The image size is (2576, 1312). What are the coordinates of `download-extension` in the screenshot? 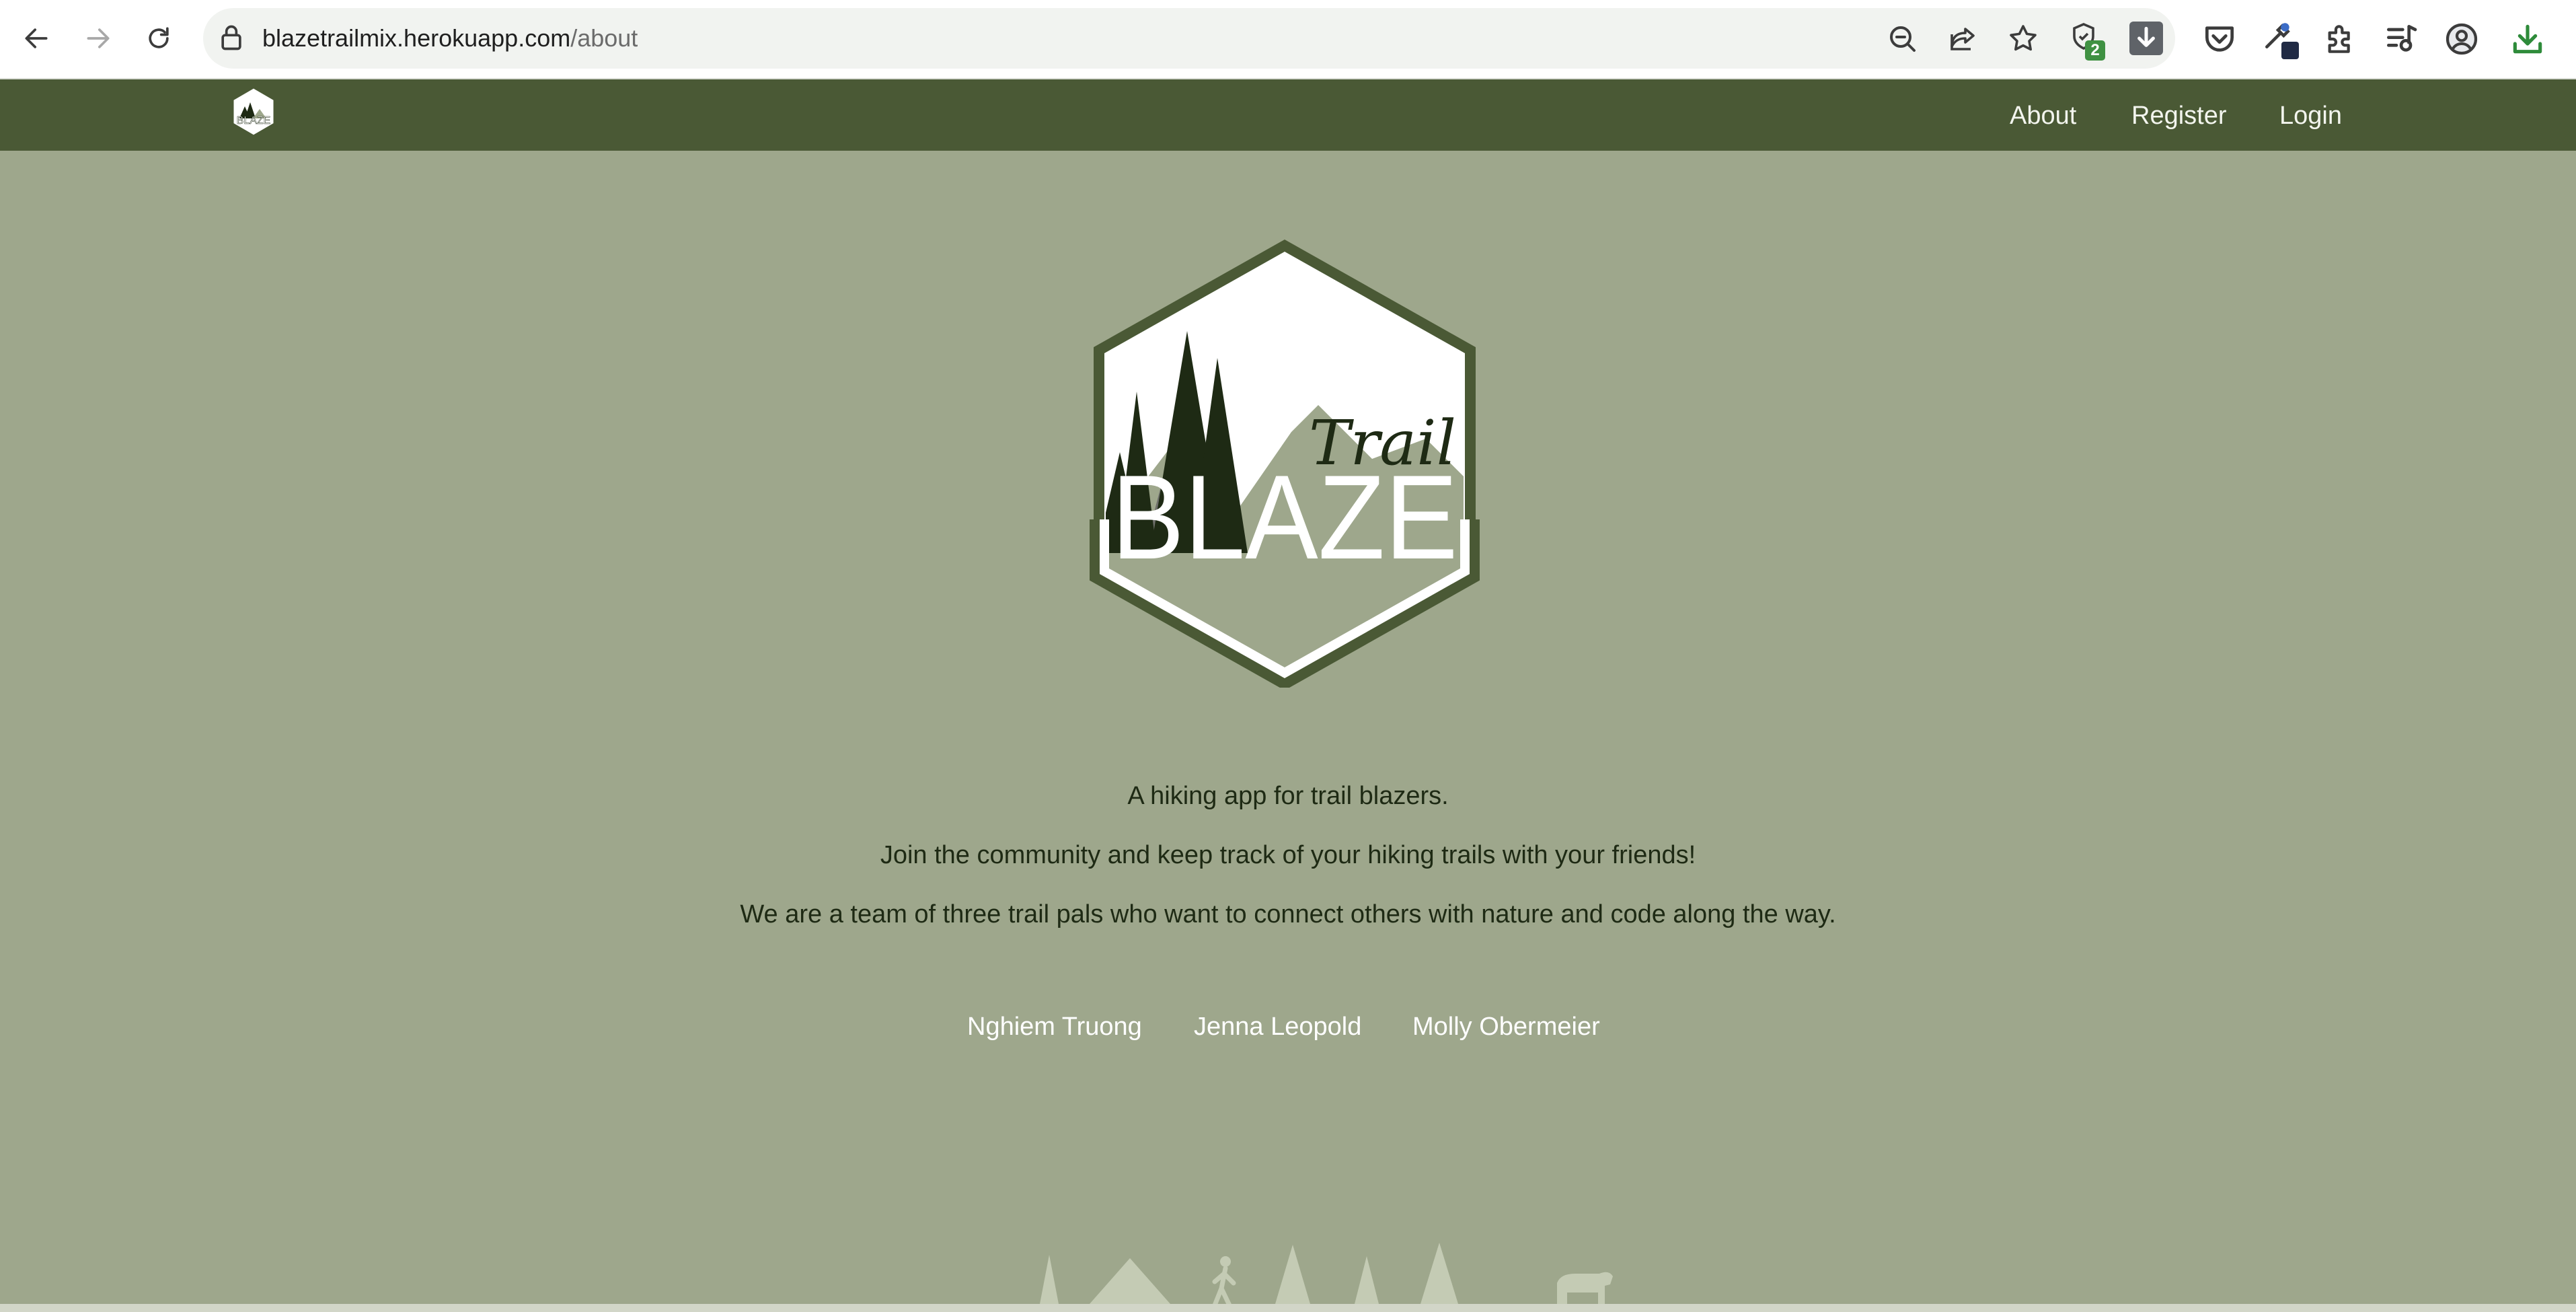 It's located at (2146, 38).